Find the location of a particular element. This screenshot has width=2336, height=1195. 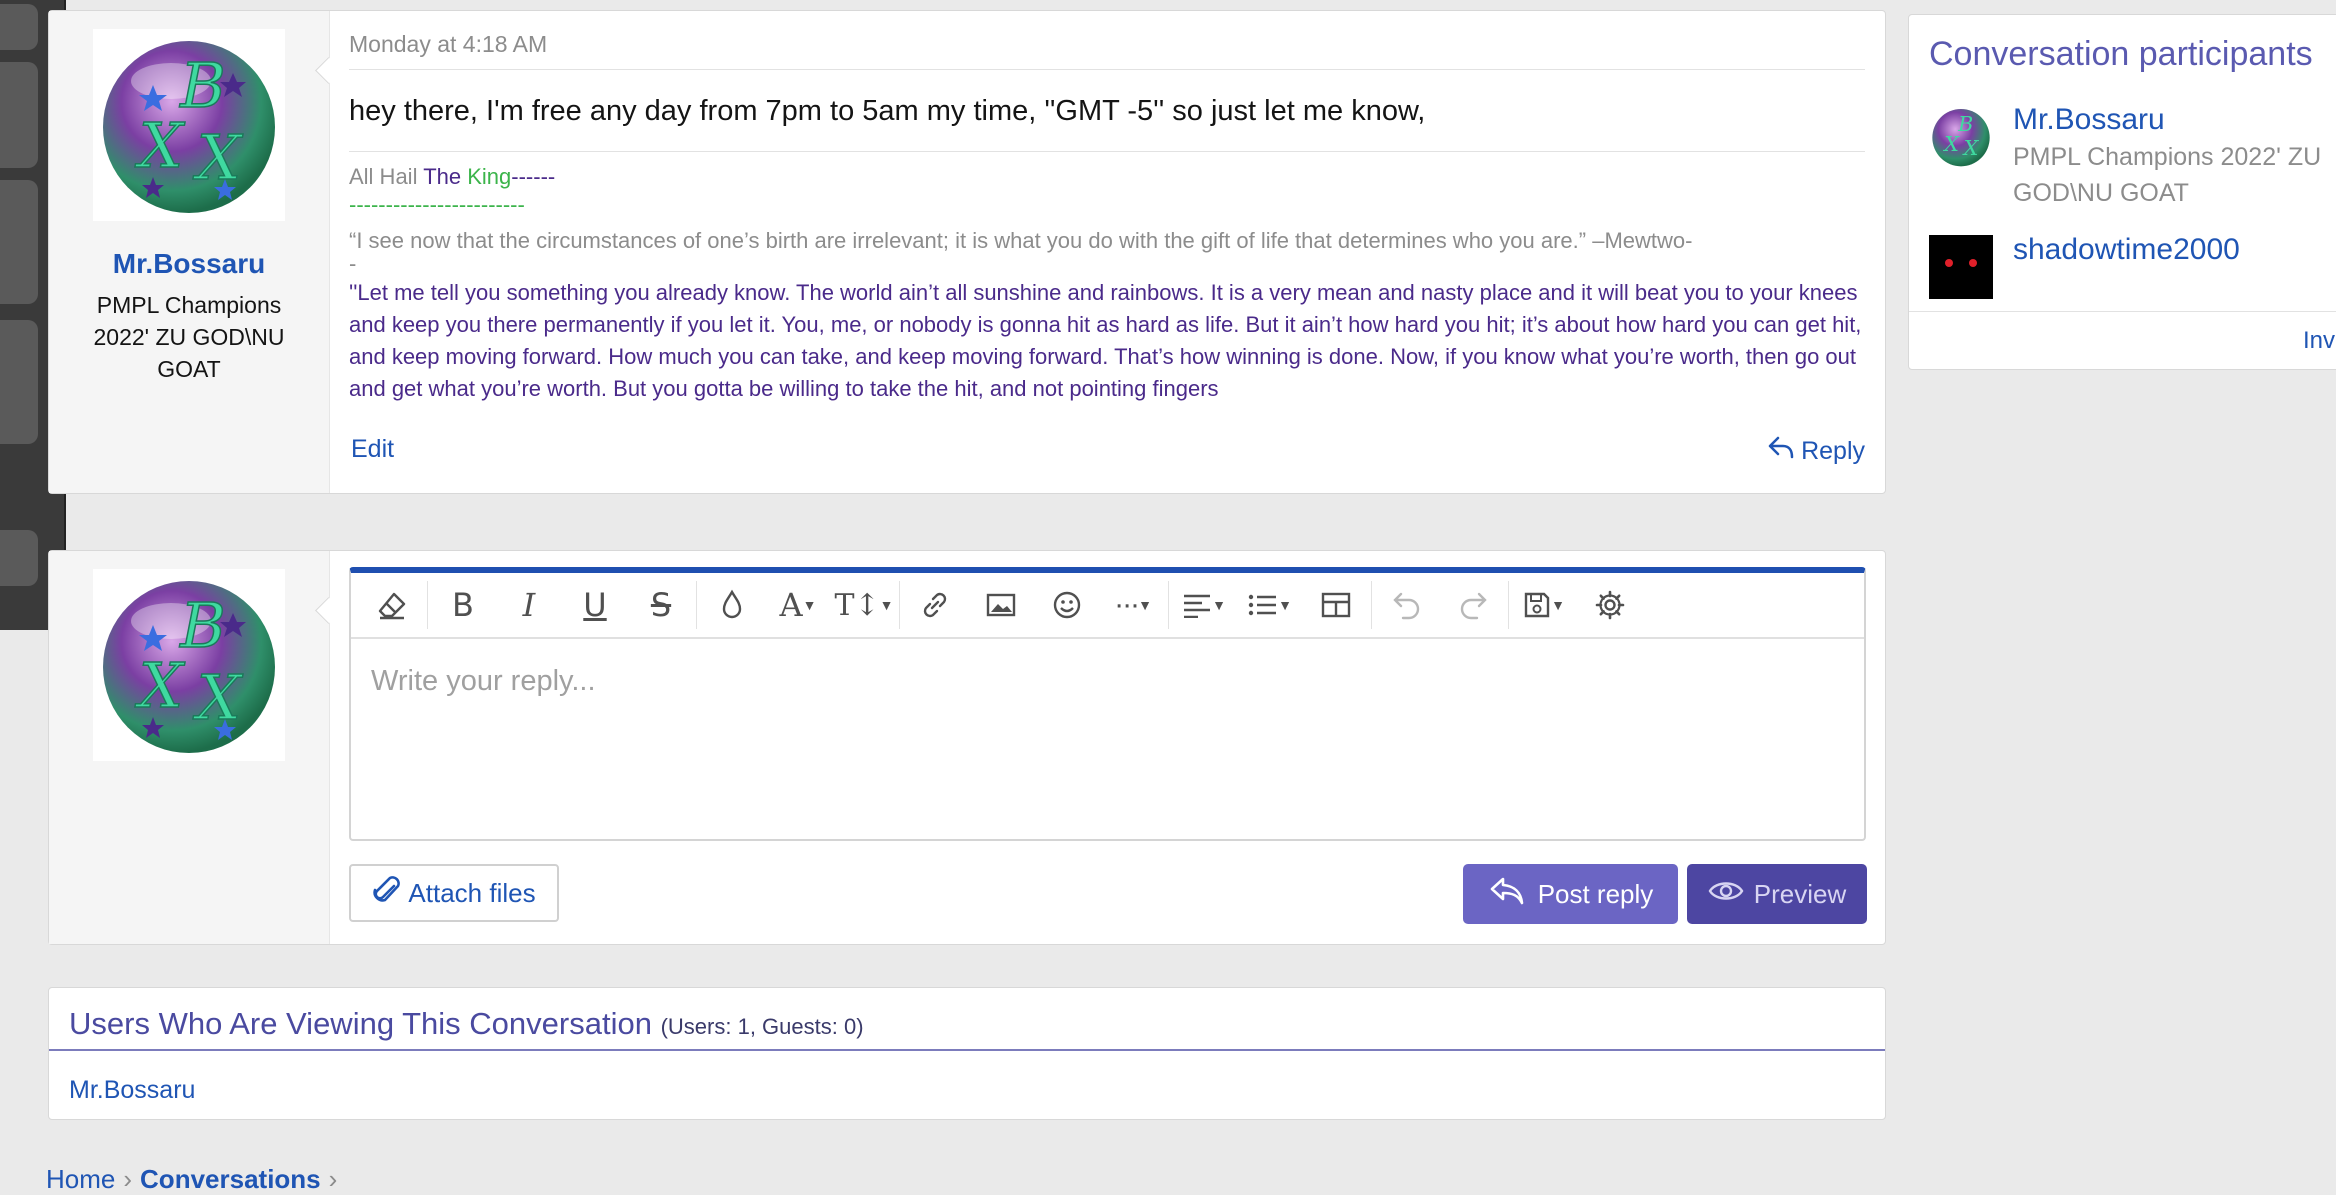

participant-name: shadowtime2000 is located at coordinates (2126, 250).